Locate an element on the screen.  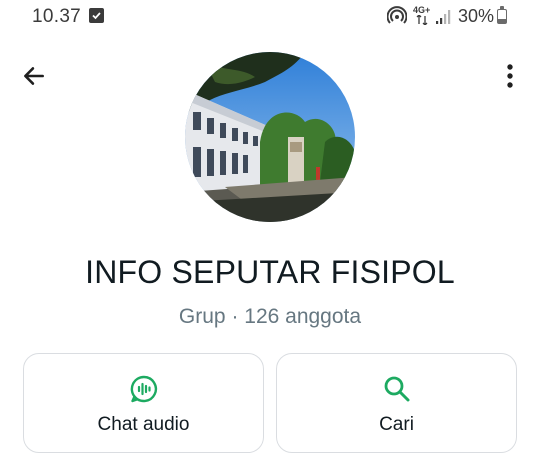
battery-percentage: 30% is located at coordinates (476, 16).